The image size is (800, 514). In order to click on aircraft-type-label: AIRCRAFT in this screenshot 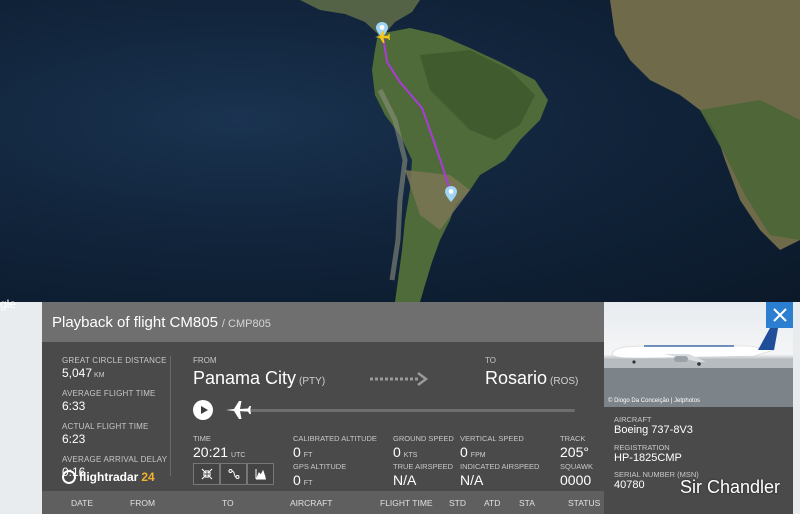, I will do `click(633, 419)`.